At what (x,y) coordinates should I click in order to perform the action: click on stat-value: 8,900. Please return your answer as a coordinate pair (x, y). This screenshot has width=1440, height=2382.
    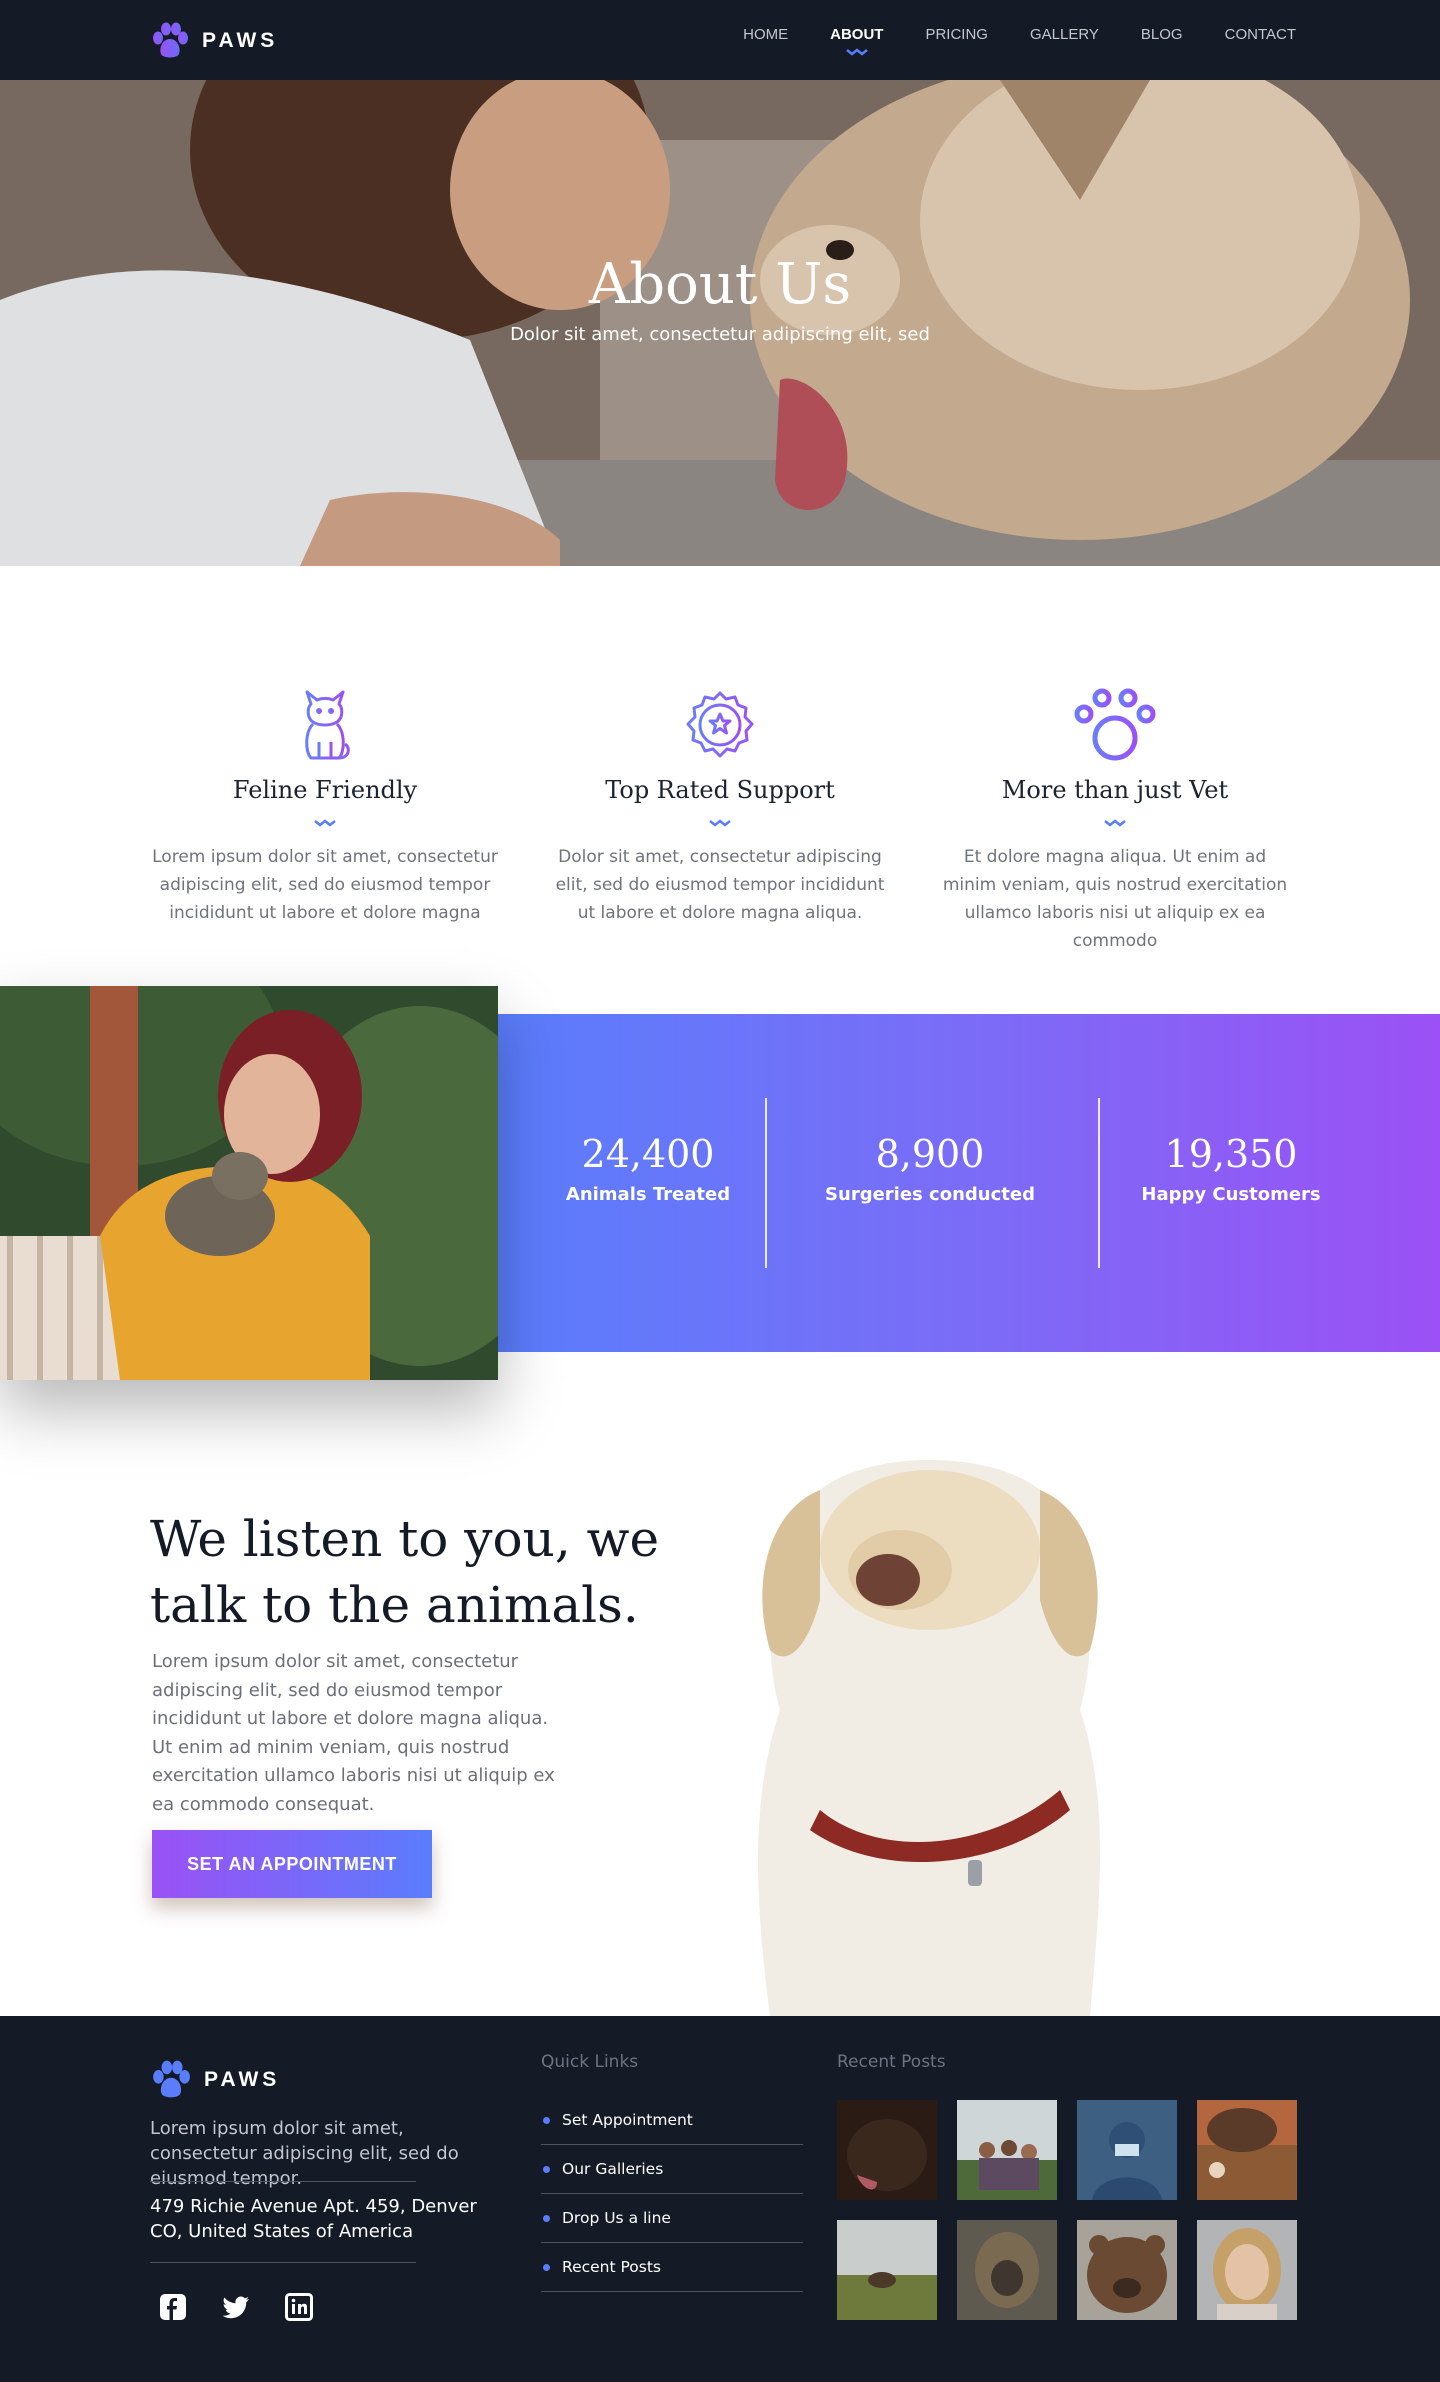
    Looking at the image, I should click on (930, 1154).